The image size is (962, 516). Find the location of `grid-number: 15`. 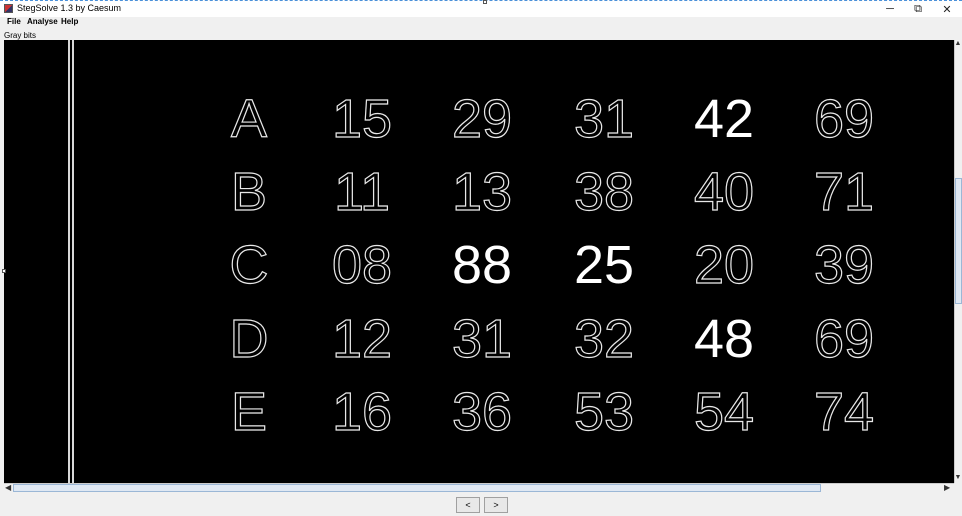

grid-number: 15 is located at coordinates (362, 119).